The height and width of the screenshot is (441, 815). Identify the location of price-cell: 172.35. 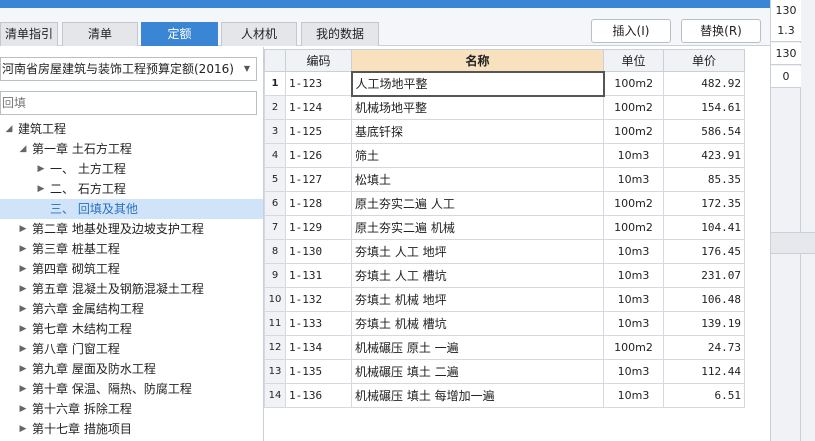
(704, 203).